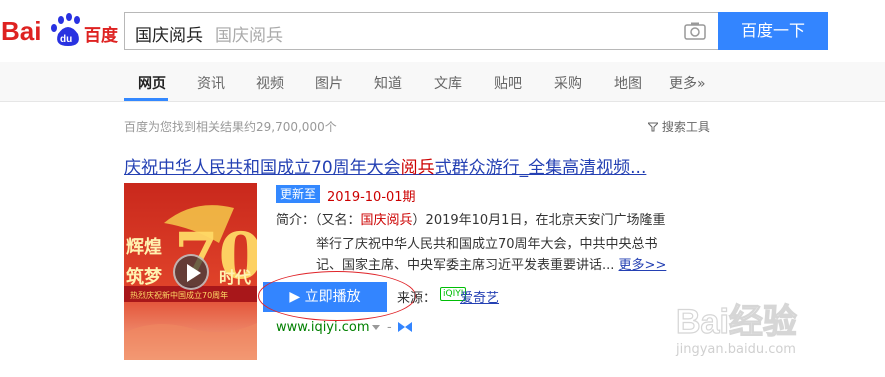 Image resolution: width=885 pixels, height=377 pixels. I want to click on tab-more: 更多», so click(687, 83).